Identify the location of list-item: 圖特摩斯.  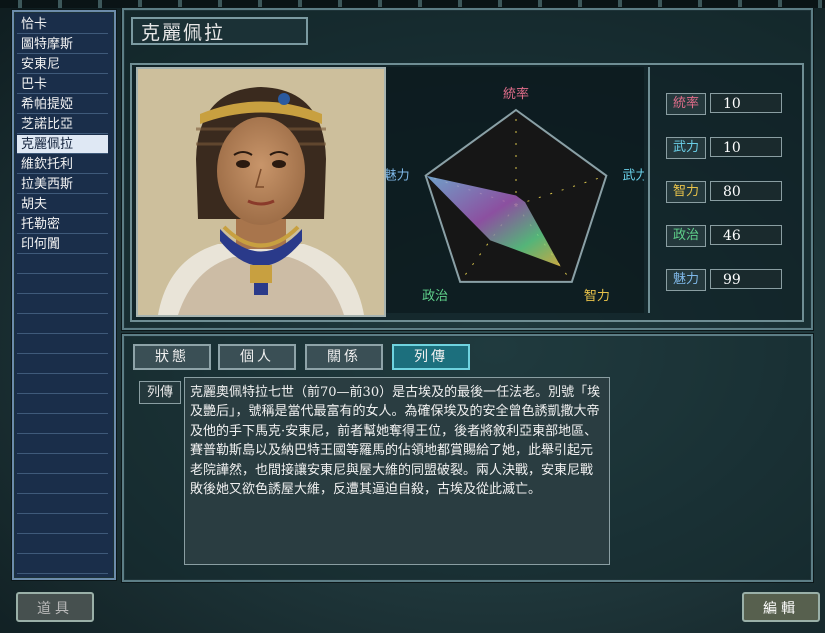
(62, 44).